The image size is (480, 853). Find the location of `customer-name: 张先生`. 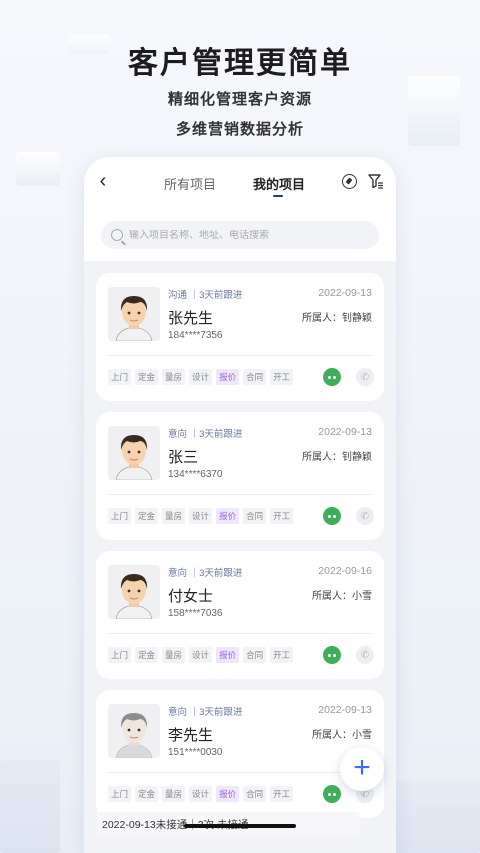

customer-name: 张先生 is located at coordinates (191, 318).